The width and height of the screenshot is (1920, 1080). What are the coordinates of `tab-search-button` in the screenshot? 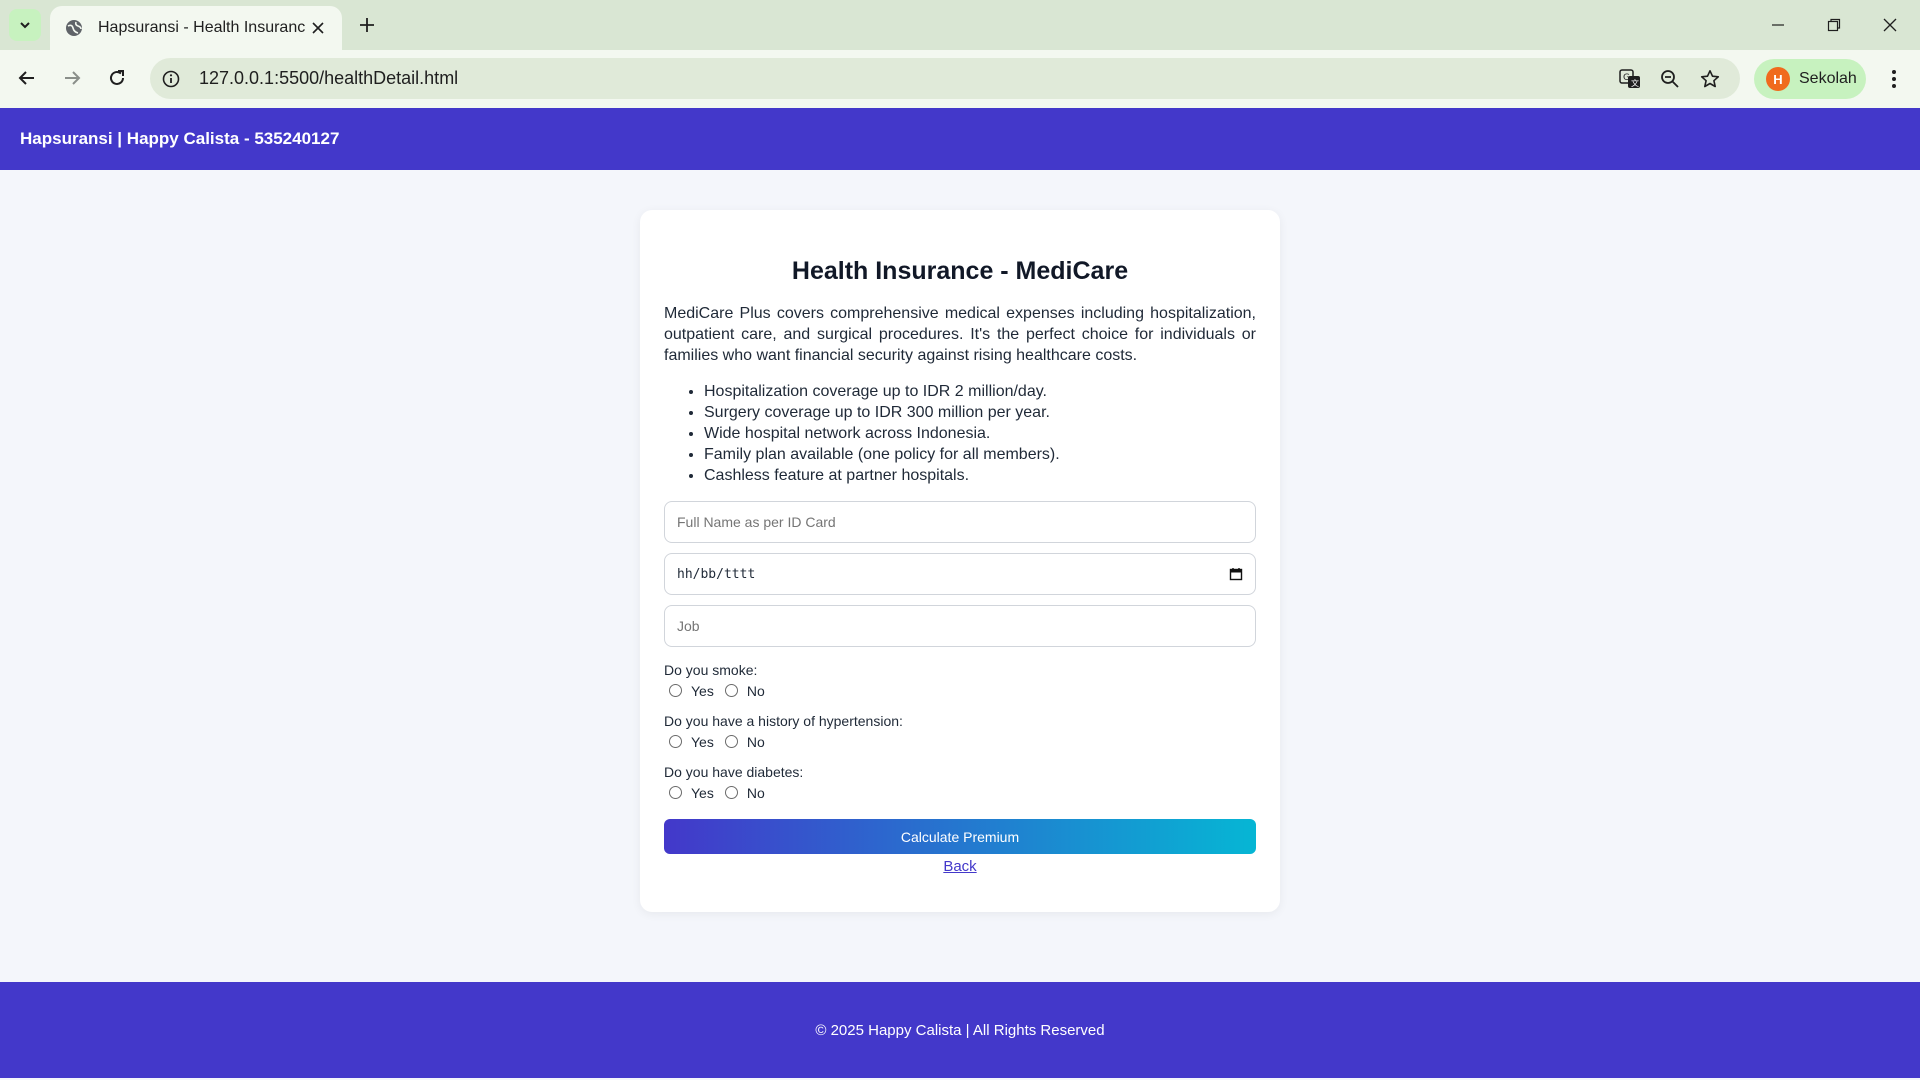 It's located at (25, 25).